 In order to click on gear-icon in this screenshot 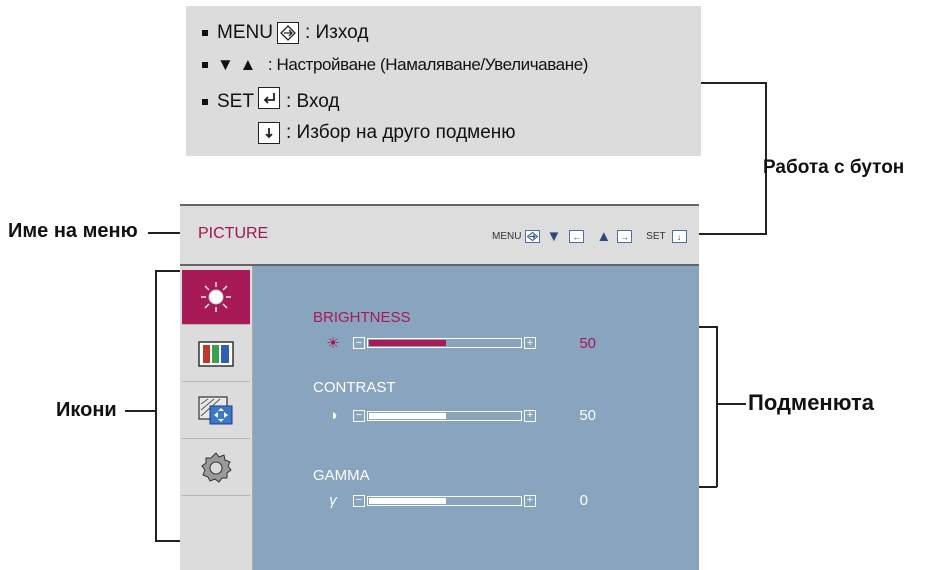, I will do `click(216, 467)`.